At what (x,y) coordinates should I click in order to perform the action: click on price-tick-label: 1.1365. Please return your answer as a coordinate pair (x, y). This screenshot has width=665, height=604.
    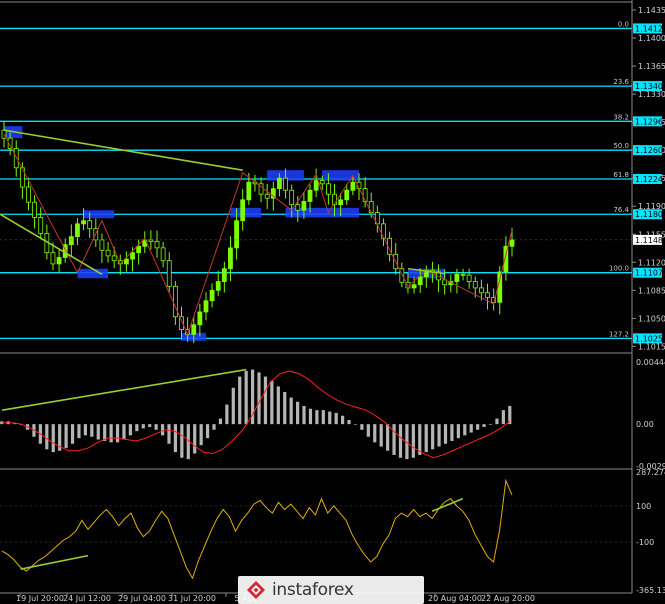
    Looking at the image, I should click on (651, 66).